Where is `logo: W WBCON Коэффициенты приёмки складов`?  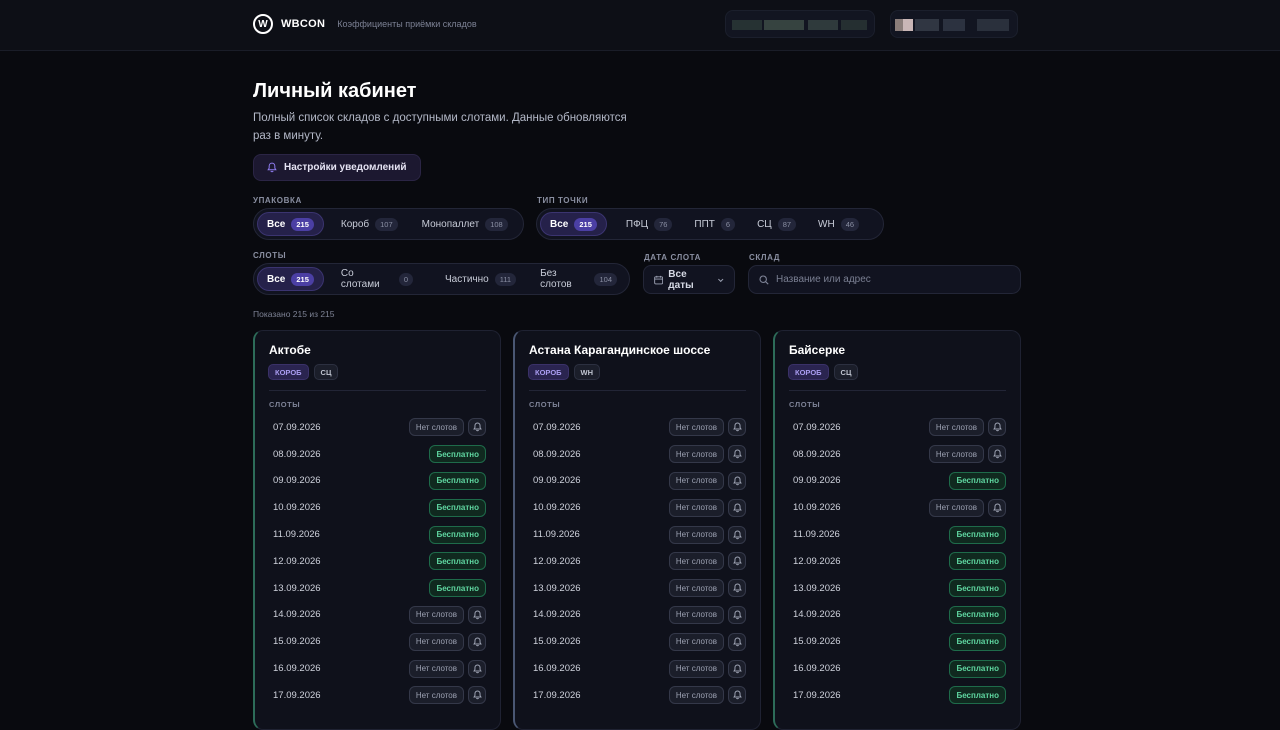 logo: W WBCON Коэффициенты приёмки складов is located at coordinates (365, 24).